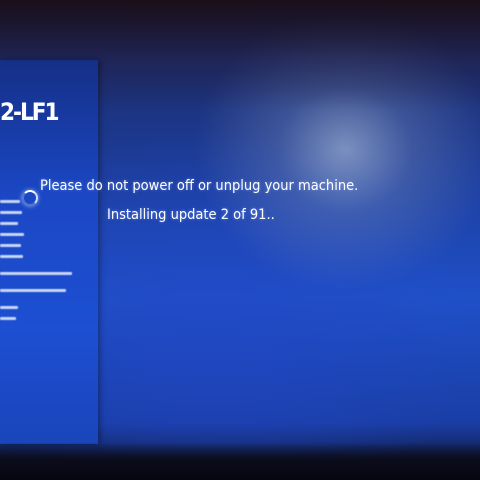  Describe the element at coordinates (30, 198) in the screenshot. I see `loading-spinner-icon` at that location.